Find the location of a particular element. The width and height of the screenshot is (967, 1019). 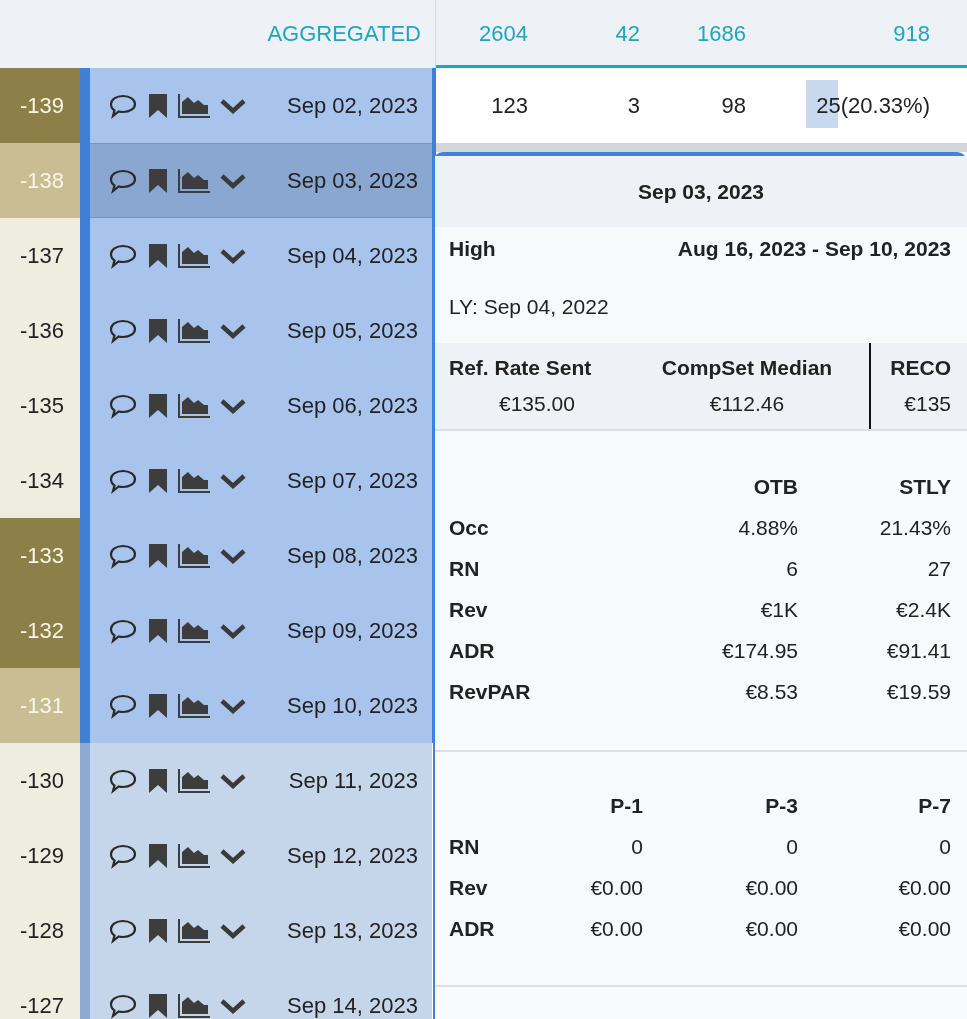

date-row: Sep 07, 2023 is located at coordinates (258, 480).